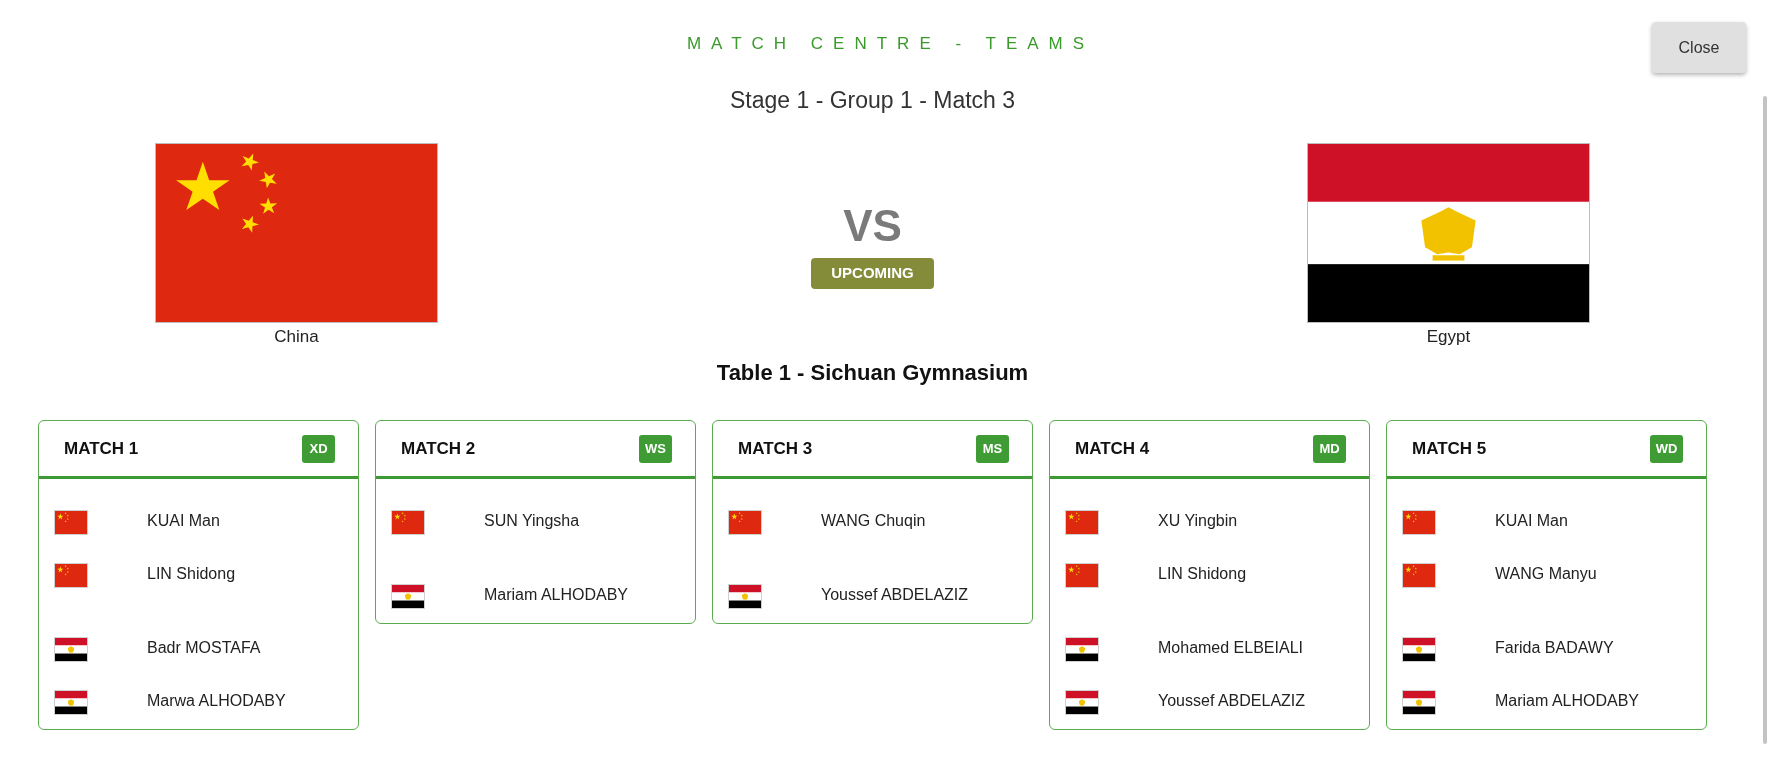 Image resolution: width=1769 pixels, height=758 pixels. Describe the element at coordinates (438, 448) in the screenshot. I see `match-title: MATCH 2` at that location.